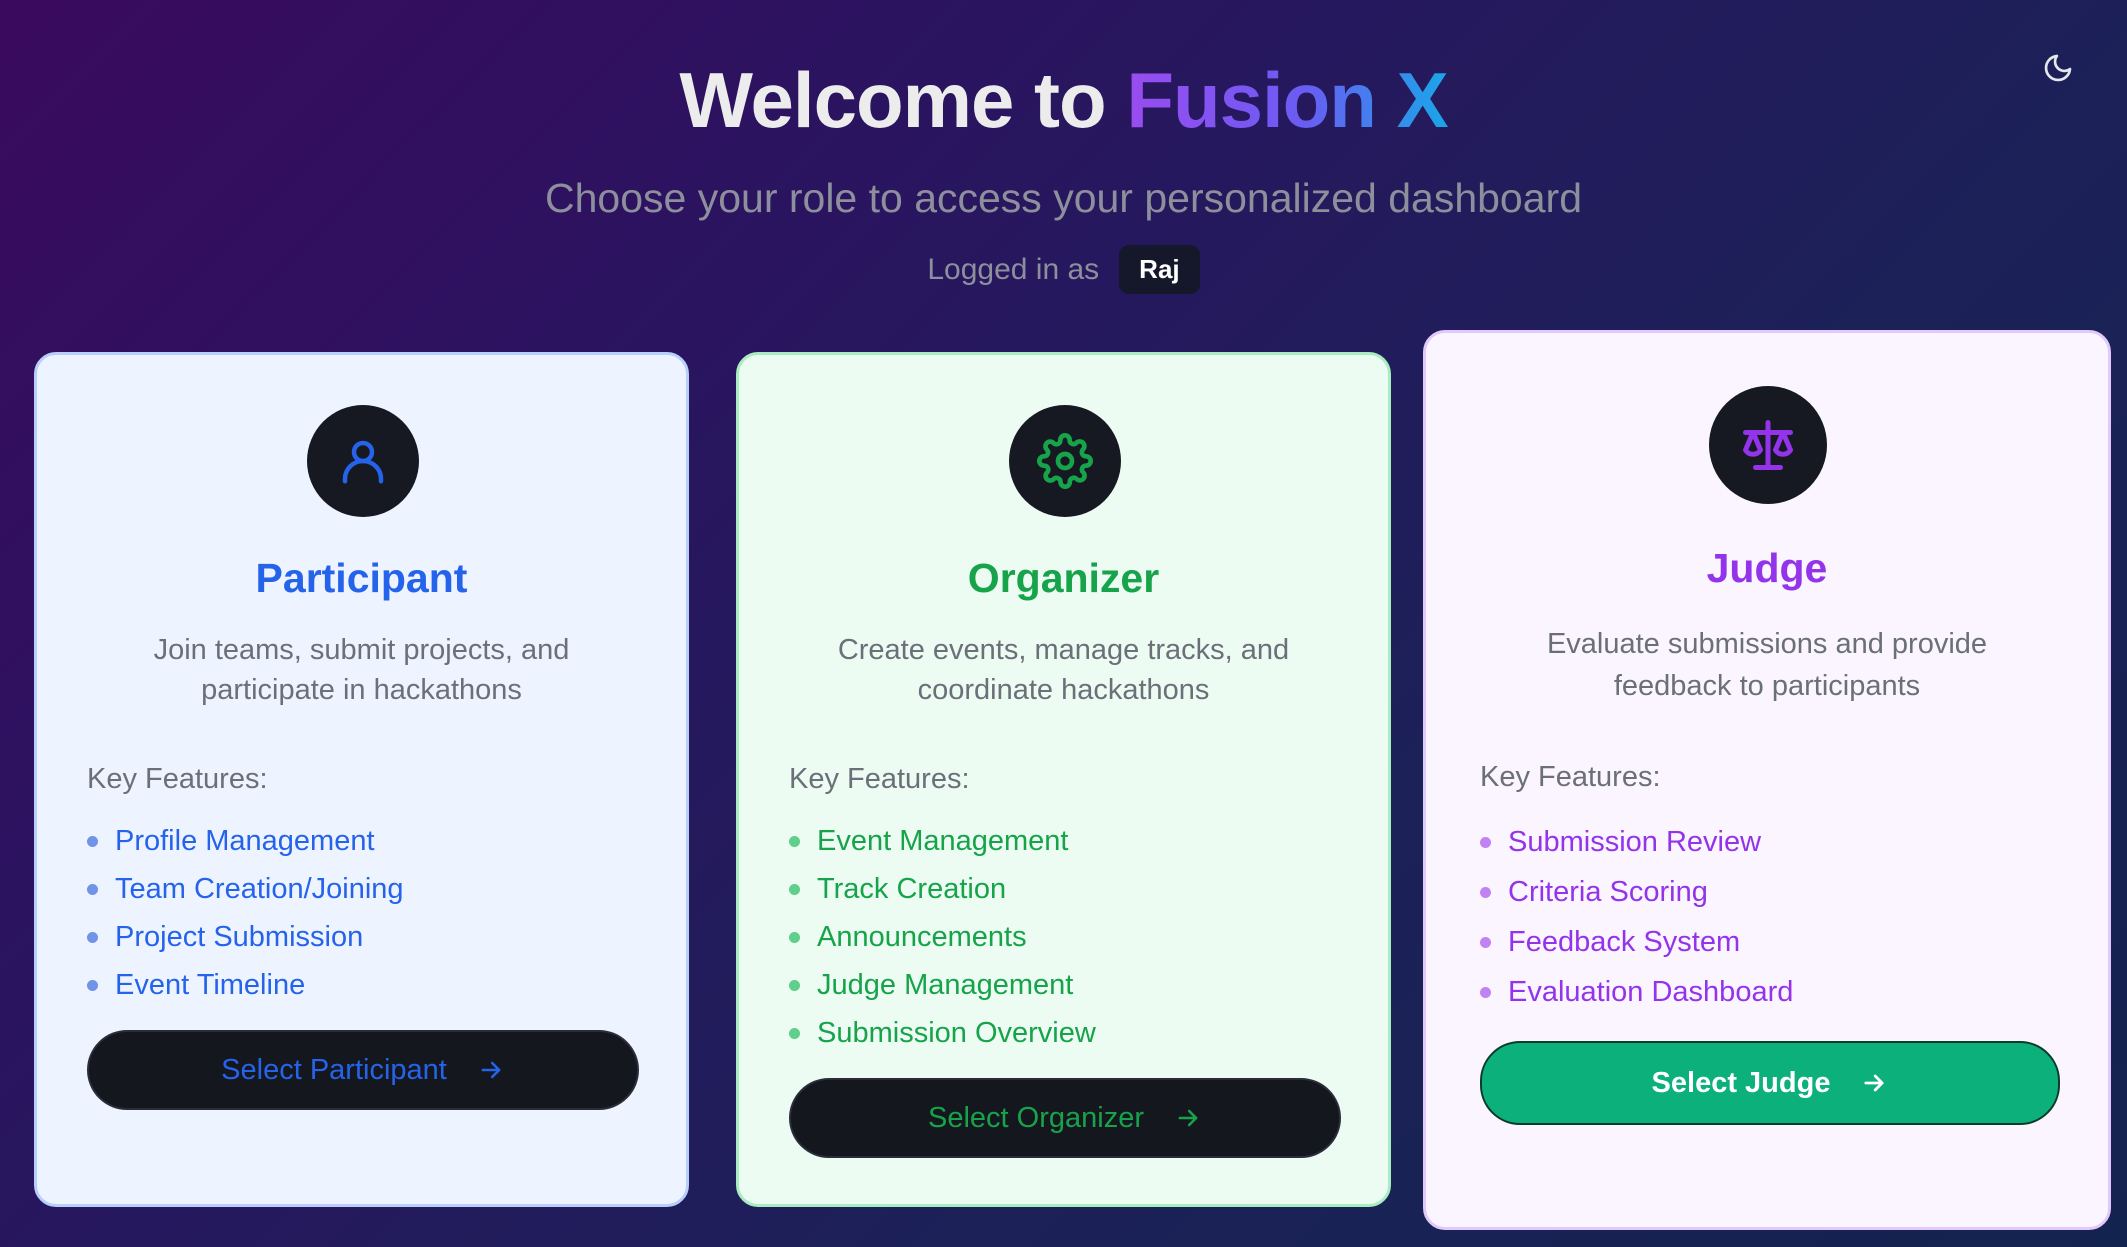 This screenshot has width=2127, height=1247. What do you see at coordinates (1767, 568) in the screenshot?
I see `judge-title: Judge` at bounding box center [1767, 568].